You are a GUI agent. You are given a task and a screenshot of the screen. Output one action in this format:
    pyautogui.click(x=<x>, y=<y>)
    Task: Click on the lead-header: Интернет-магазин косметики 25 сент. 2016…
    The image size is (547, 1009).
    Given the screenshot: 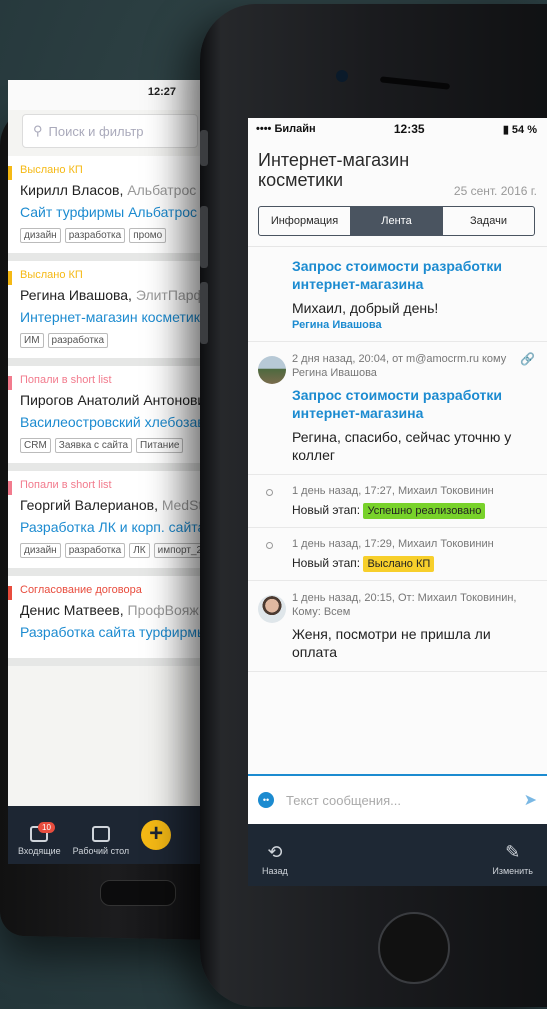 What is the action you would take?
    pyautogui.click(x=397, y=169)
    